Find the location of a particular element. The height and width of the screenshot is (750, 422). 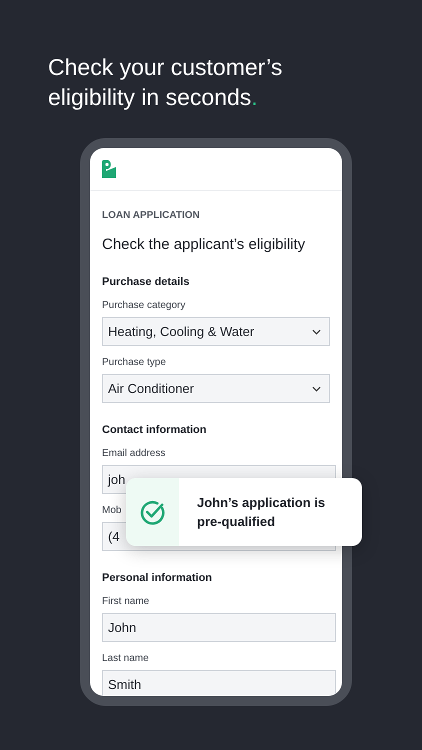

field-label: Purchase type is located at coordinates (134, 363).